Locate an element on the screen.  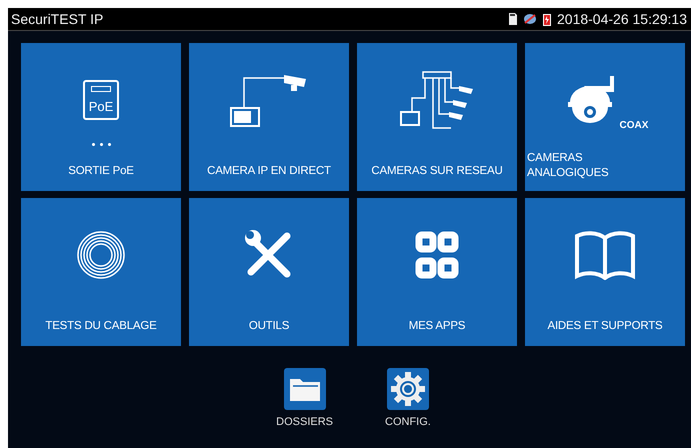
app-tile: TESTS DU CABLAGE is located at coordinates (101, 272).